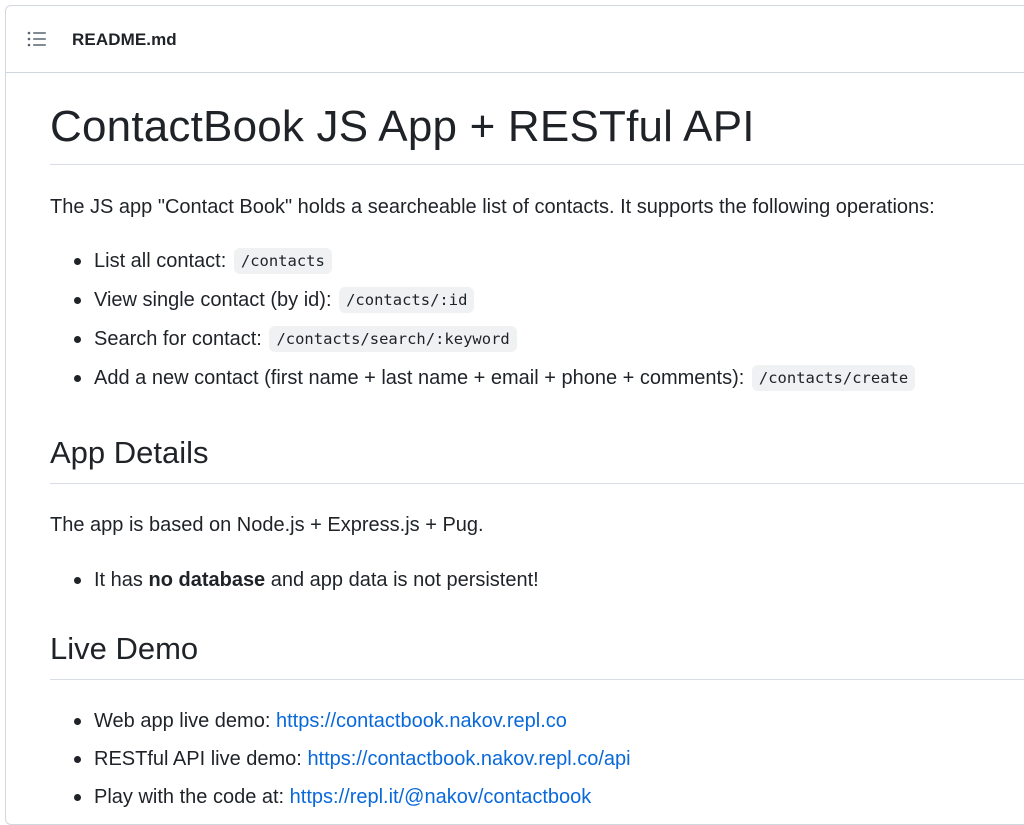 The image size is (1024, 825). Describe the element at coordinates (124, 648) in the screenshot. I see `heading-live-demo: Live Demo` at that location.